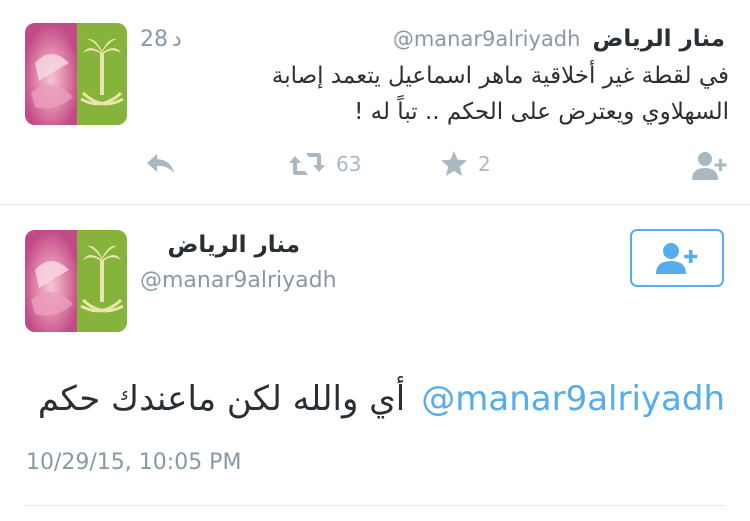  Describe the element at coordinates (221, 399) in the screenshot. I see `tweet2-body: أي والله لكن ماعندك حكم` at that location.